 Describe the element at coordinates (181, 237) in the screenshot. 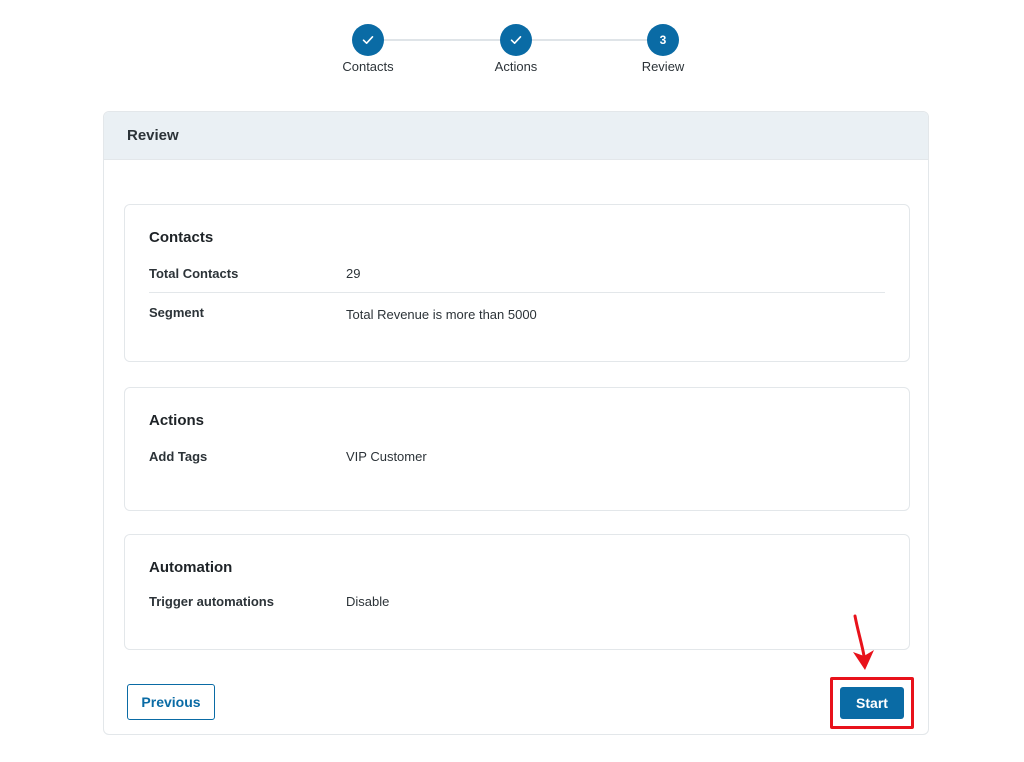

I see `section-title: Contacts` at that location.